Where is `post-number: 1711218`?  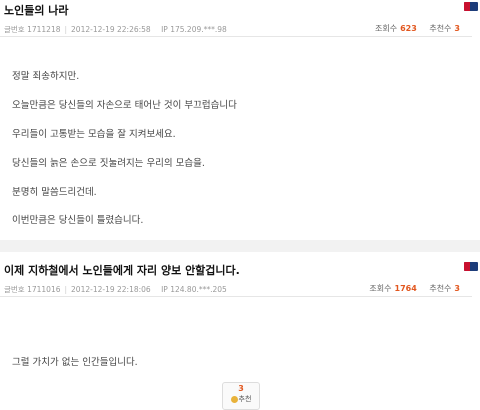 post-number: 1711218 is located at coordinates (44, 29).